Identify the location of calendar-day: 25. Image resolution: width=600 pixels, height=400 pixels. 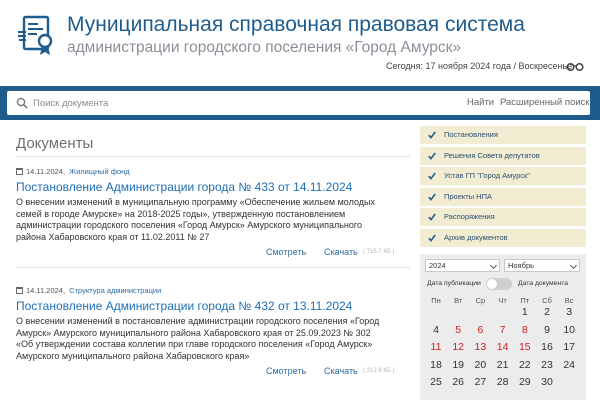
(436, 382).